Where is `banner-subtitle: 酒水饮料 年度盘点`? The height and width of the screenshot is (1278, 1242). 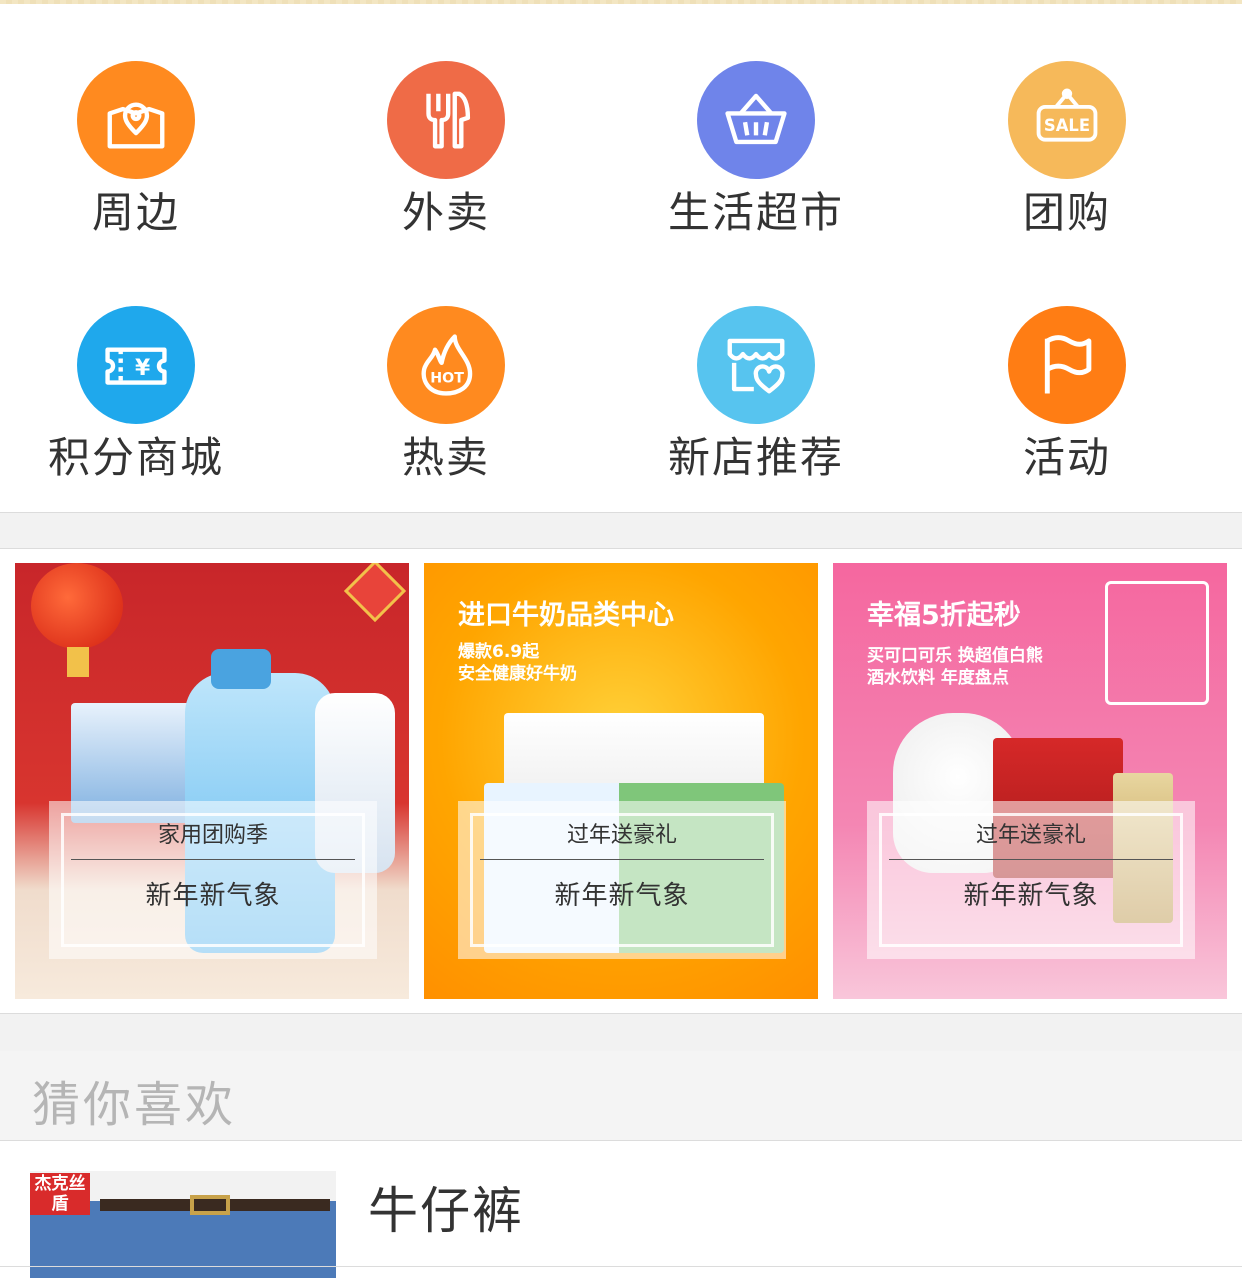 banner-subtitle: 酒水饮料 年度盘点 is located at coordinates (938, 678).